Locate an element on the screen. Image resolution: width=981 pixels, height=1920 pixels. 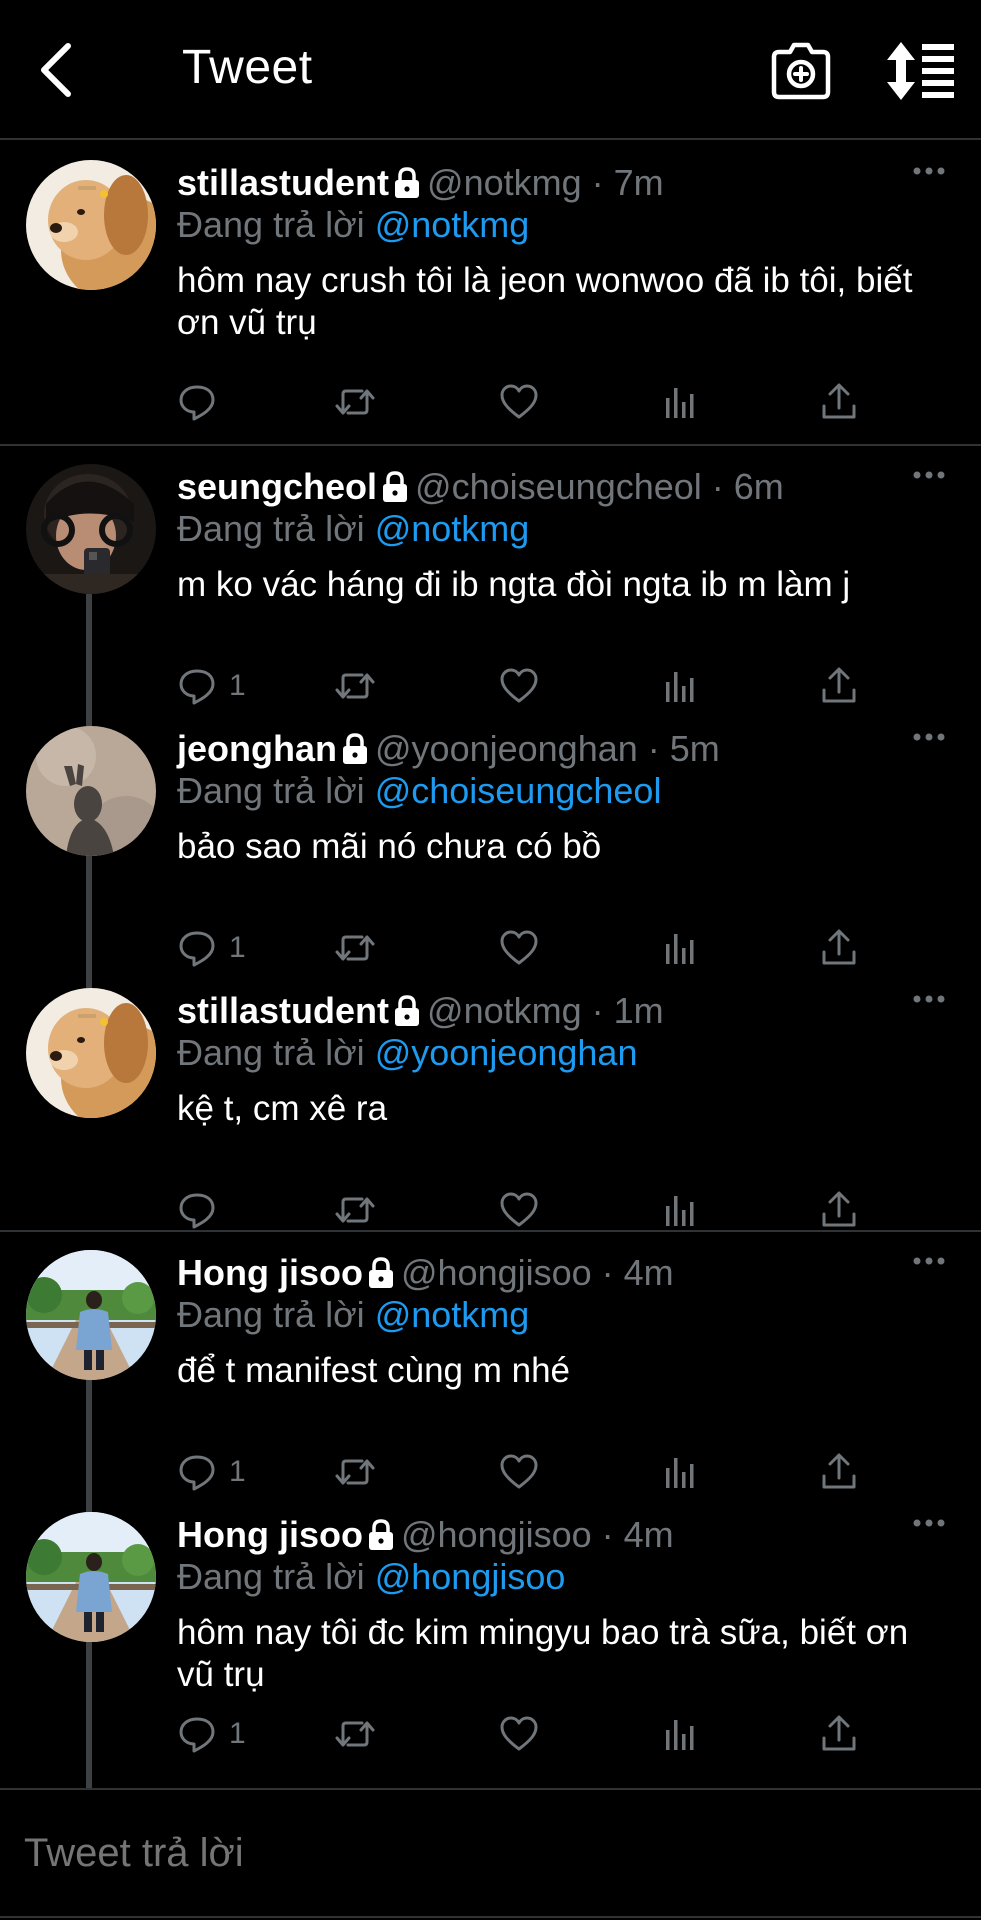
back-button is located at coordinates (60, 70).